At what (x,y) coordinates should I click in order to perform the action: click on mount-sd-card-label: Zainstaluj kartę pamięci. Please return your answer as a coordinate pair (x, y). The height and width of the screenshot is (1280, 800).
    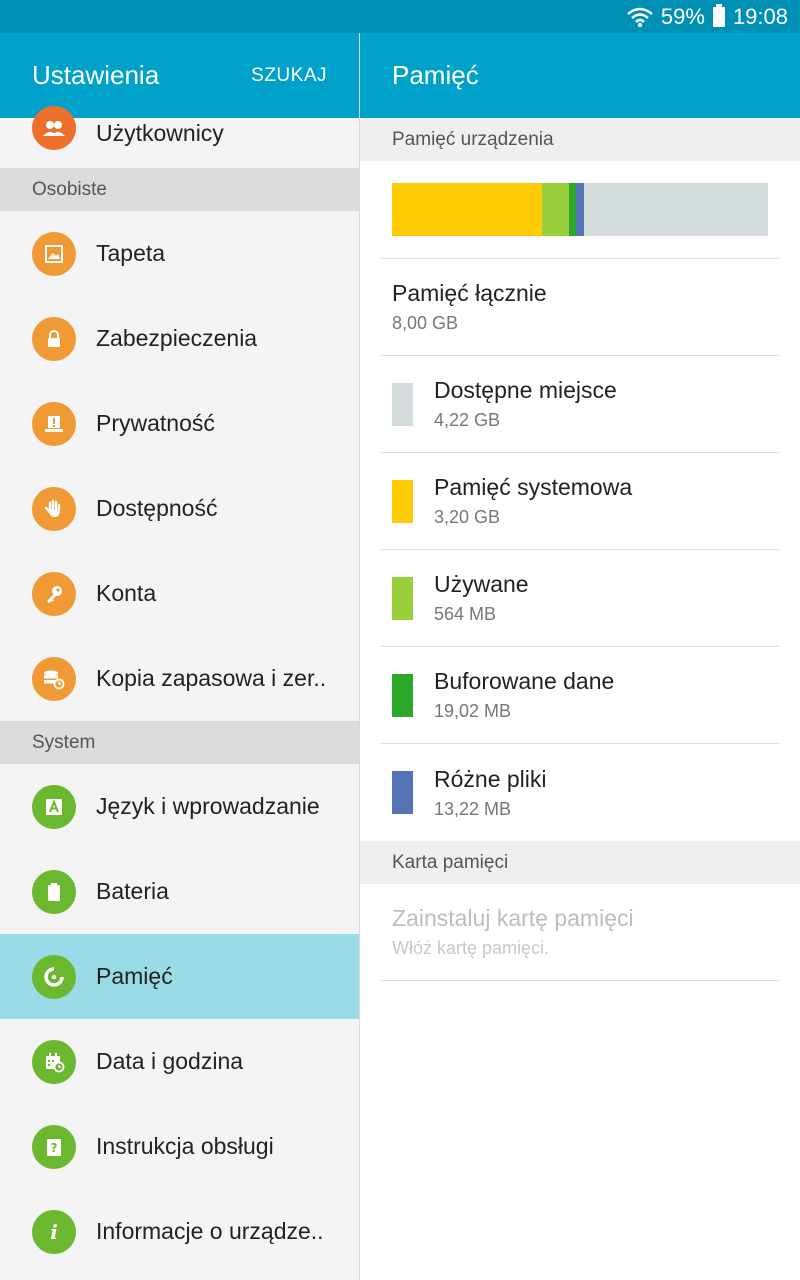
    Looking at the image, I should click on (513, 918).